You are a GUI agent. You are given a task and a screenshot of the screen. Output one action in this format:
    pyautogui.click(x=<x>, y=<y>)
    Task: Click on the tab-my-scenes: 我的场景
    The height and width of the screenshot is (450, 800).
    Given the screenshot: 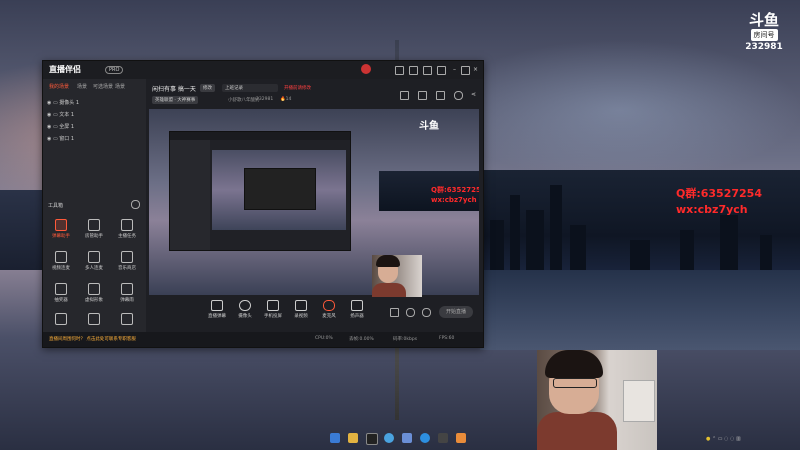 What is the action you would take?
    pyautogui.click(x=59, y=86)
    